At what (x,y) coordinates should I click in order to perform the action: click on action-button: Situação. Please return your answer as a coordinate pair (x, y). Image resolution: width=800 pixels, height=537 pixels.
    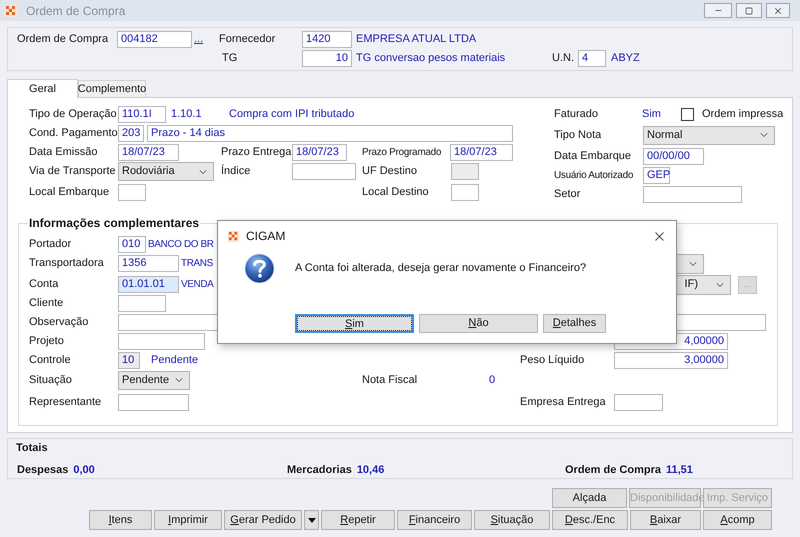
    Looking at the image, I should click on (512, 520).